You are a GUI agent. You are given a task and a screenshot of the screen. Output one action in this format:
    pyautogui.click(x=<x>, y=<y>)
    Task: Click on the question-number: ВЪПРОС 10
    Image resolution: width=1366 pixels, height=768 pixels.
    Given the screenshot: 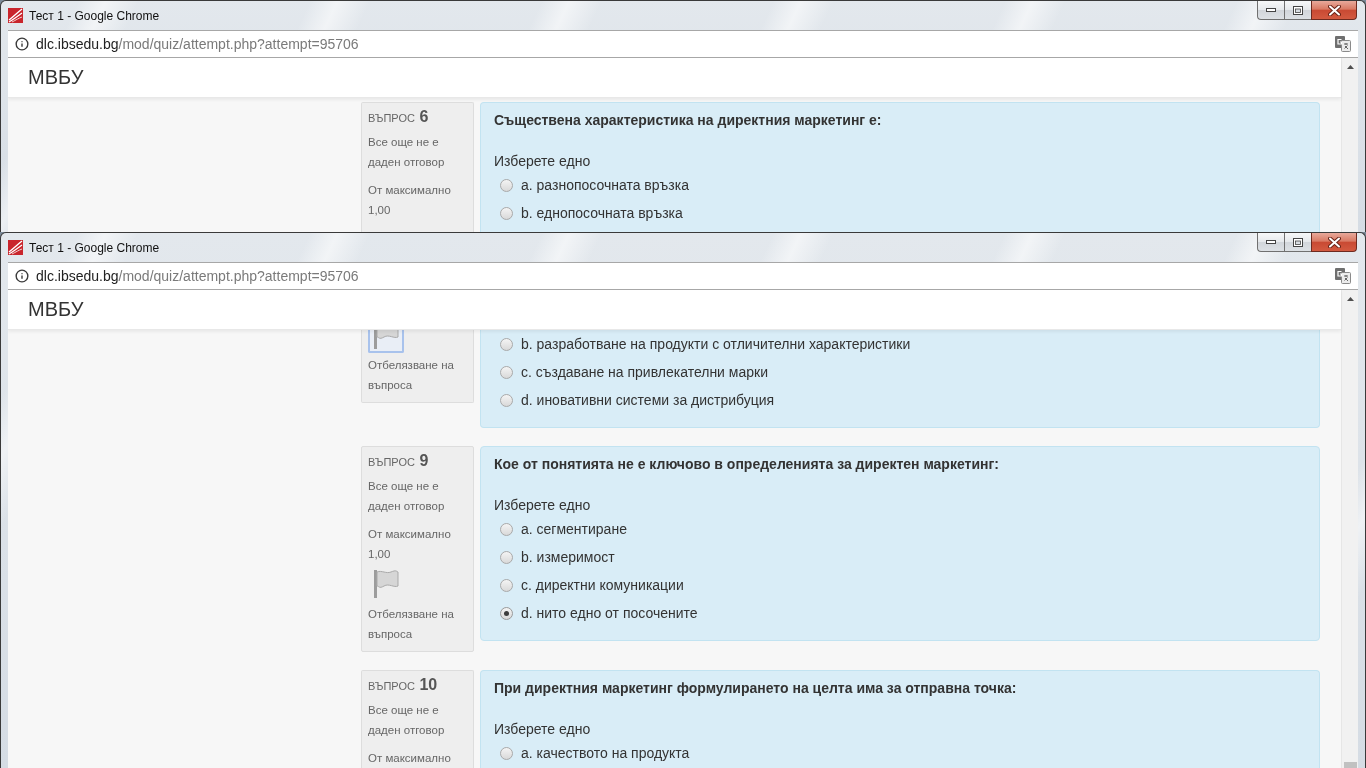 What is the action you would take?
    pyautogui.click(x=403, y=685)
    